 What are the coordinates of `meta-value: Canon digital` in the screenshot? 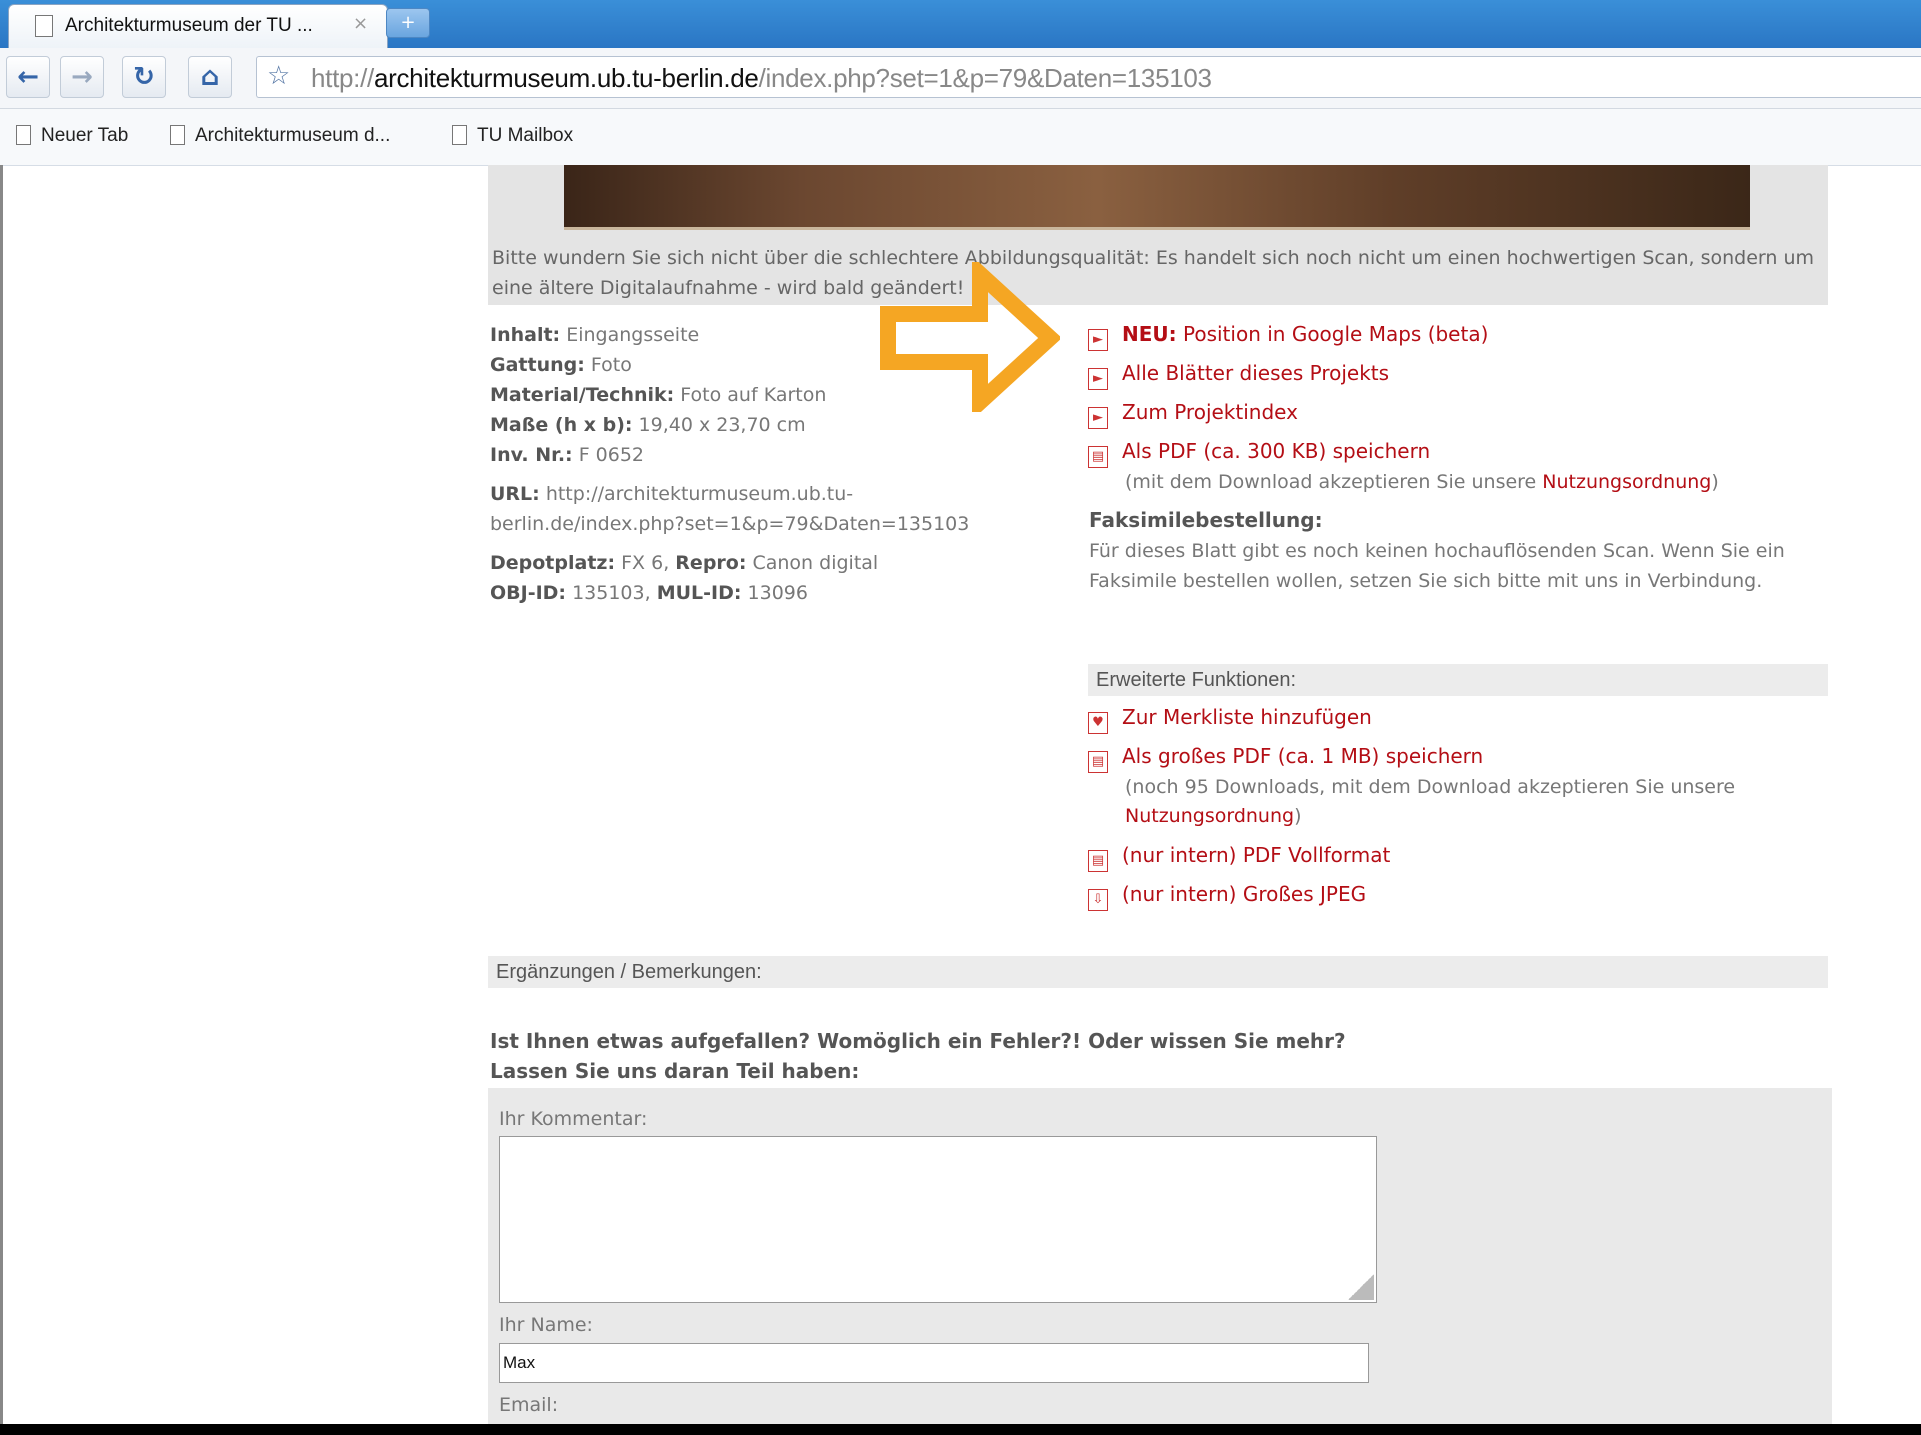 It's located at (815, 563).